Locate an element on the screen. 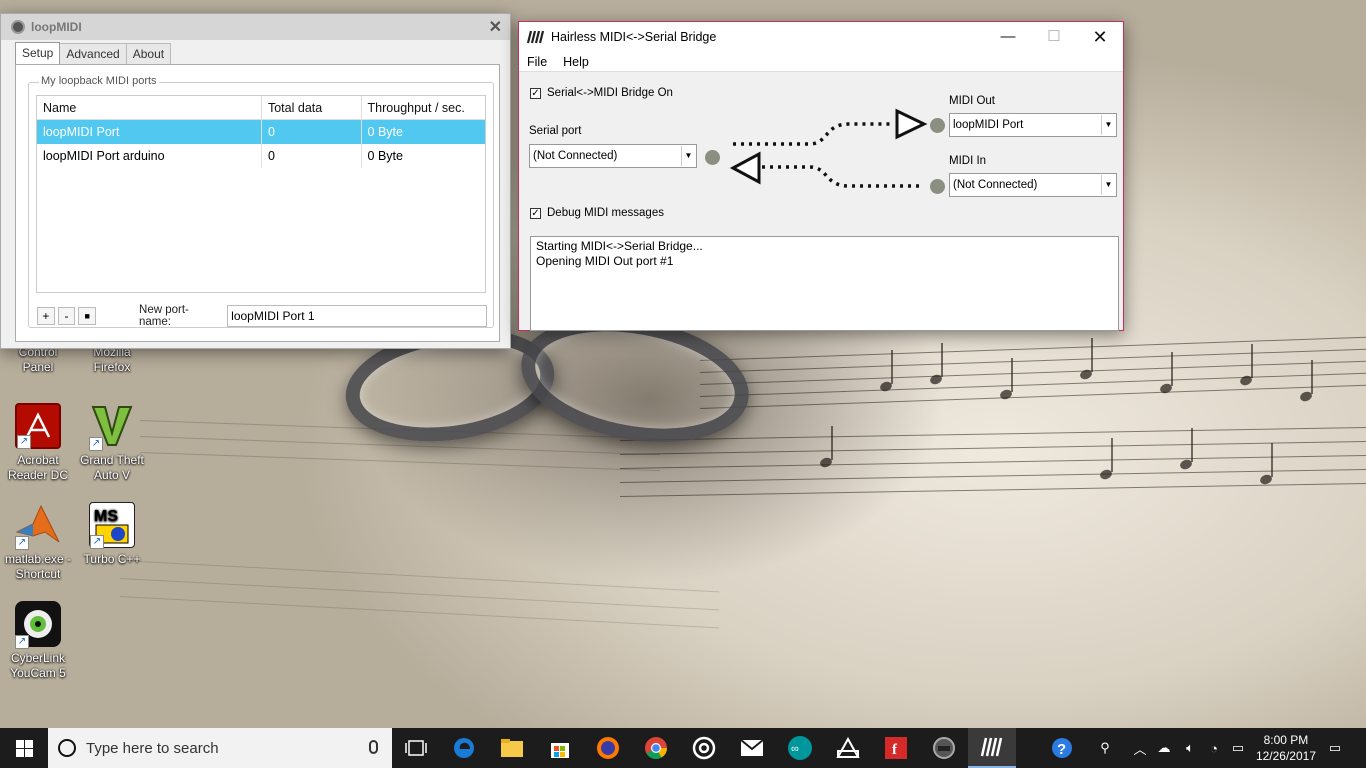  hairless-app-icon is located at coordinates (536, 37).